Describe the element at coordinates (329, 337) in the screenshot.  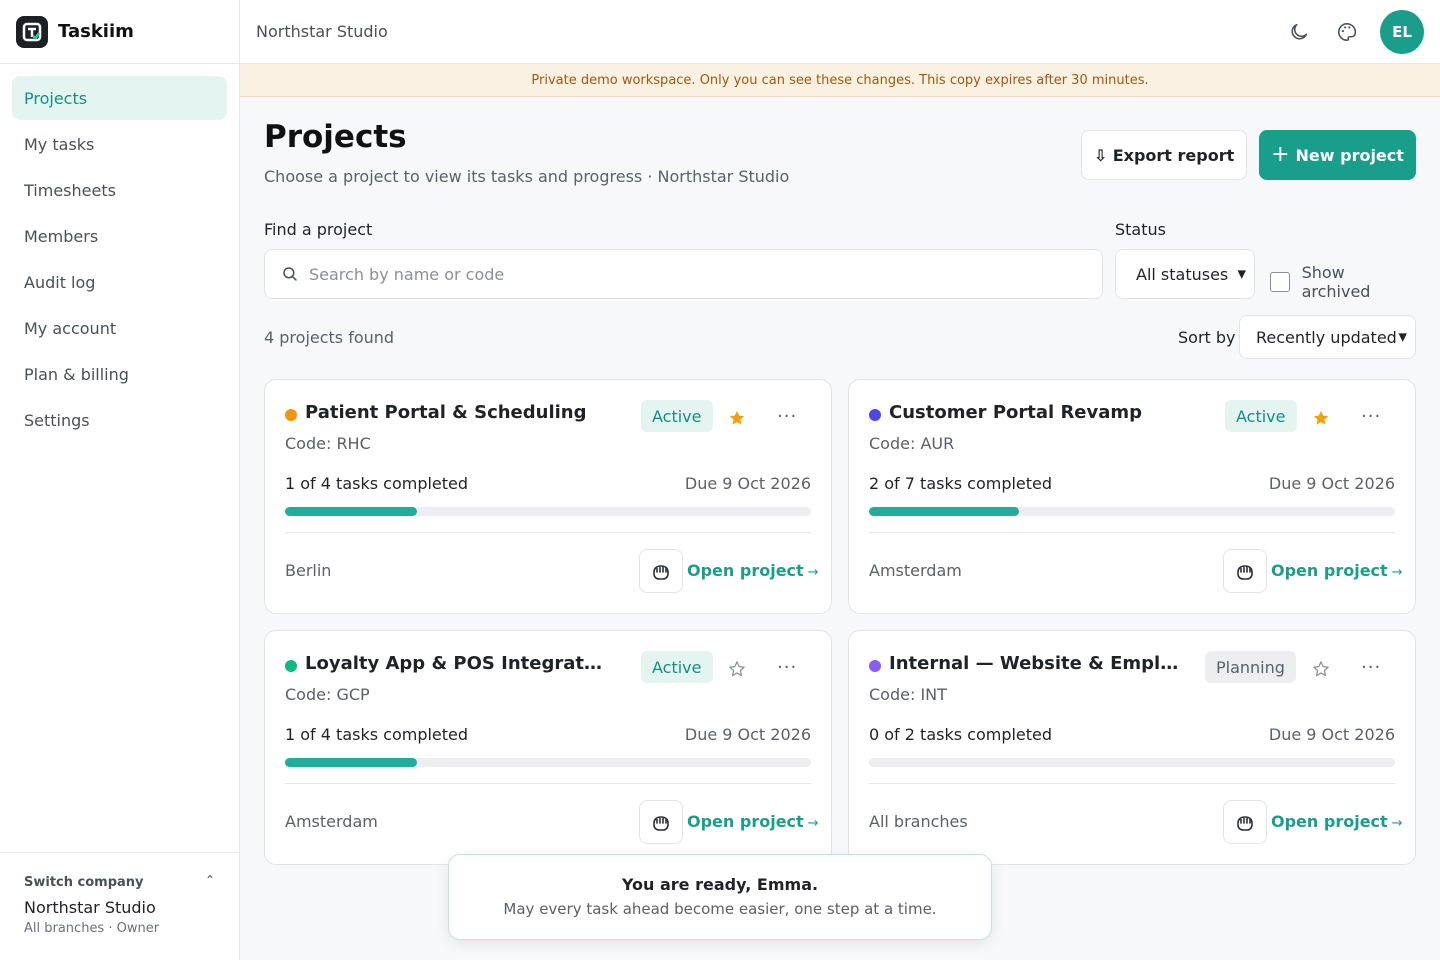
I see `results-count: 4 projects found` at that location.